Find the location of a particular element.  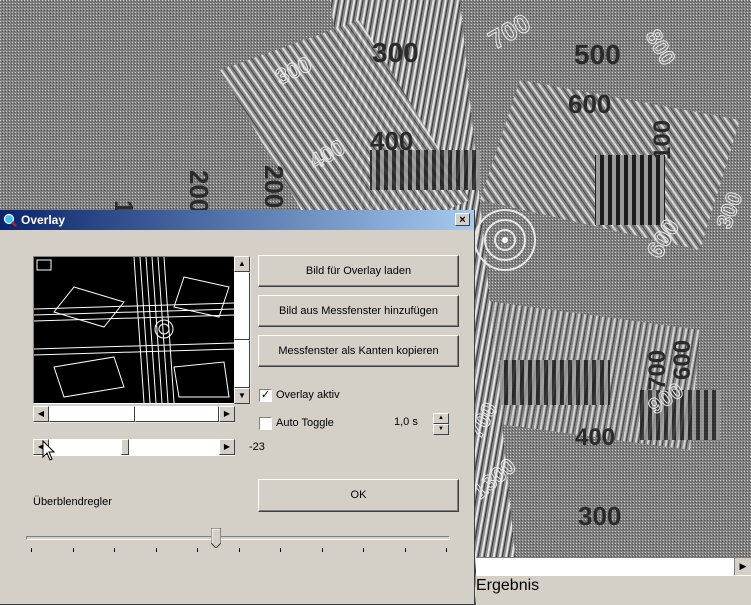

overlay-preview is located at coordinates (134, 330).